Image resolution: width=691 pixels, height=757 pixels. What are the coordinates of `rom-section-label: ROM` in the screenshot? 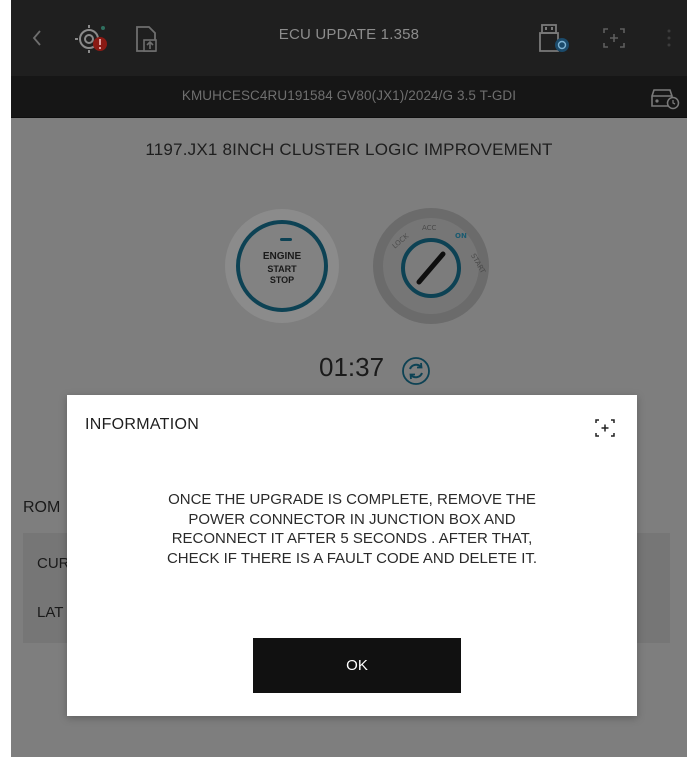 It's located at (42, 507).